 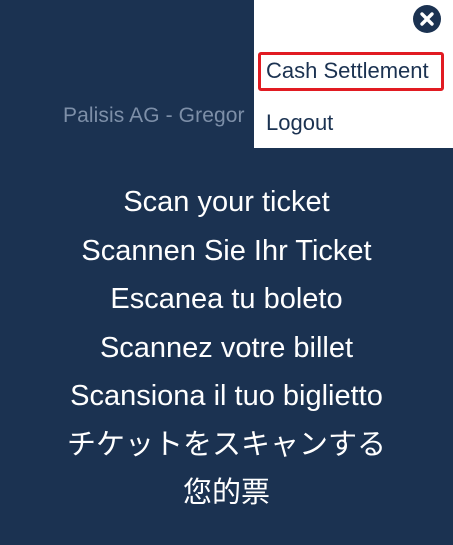 I want to click on menu-item-logout: Logout, so click(x=299, y=123).